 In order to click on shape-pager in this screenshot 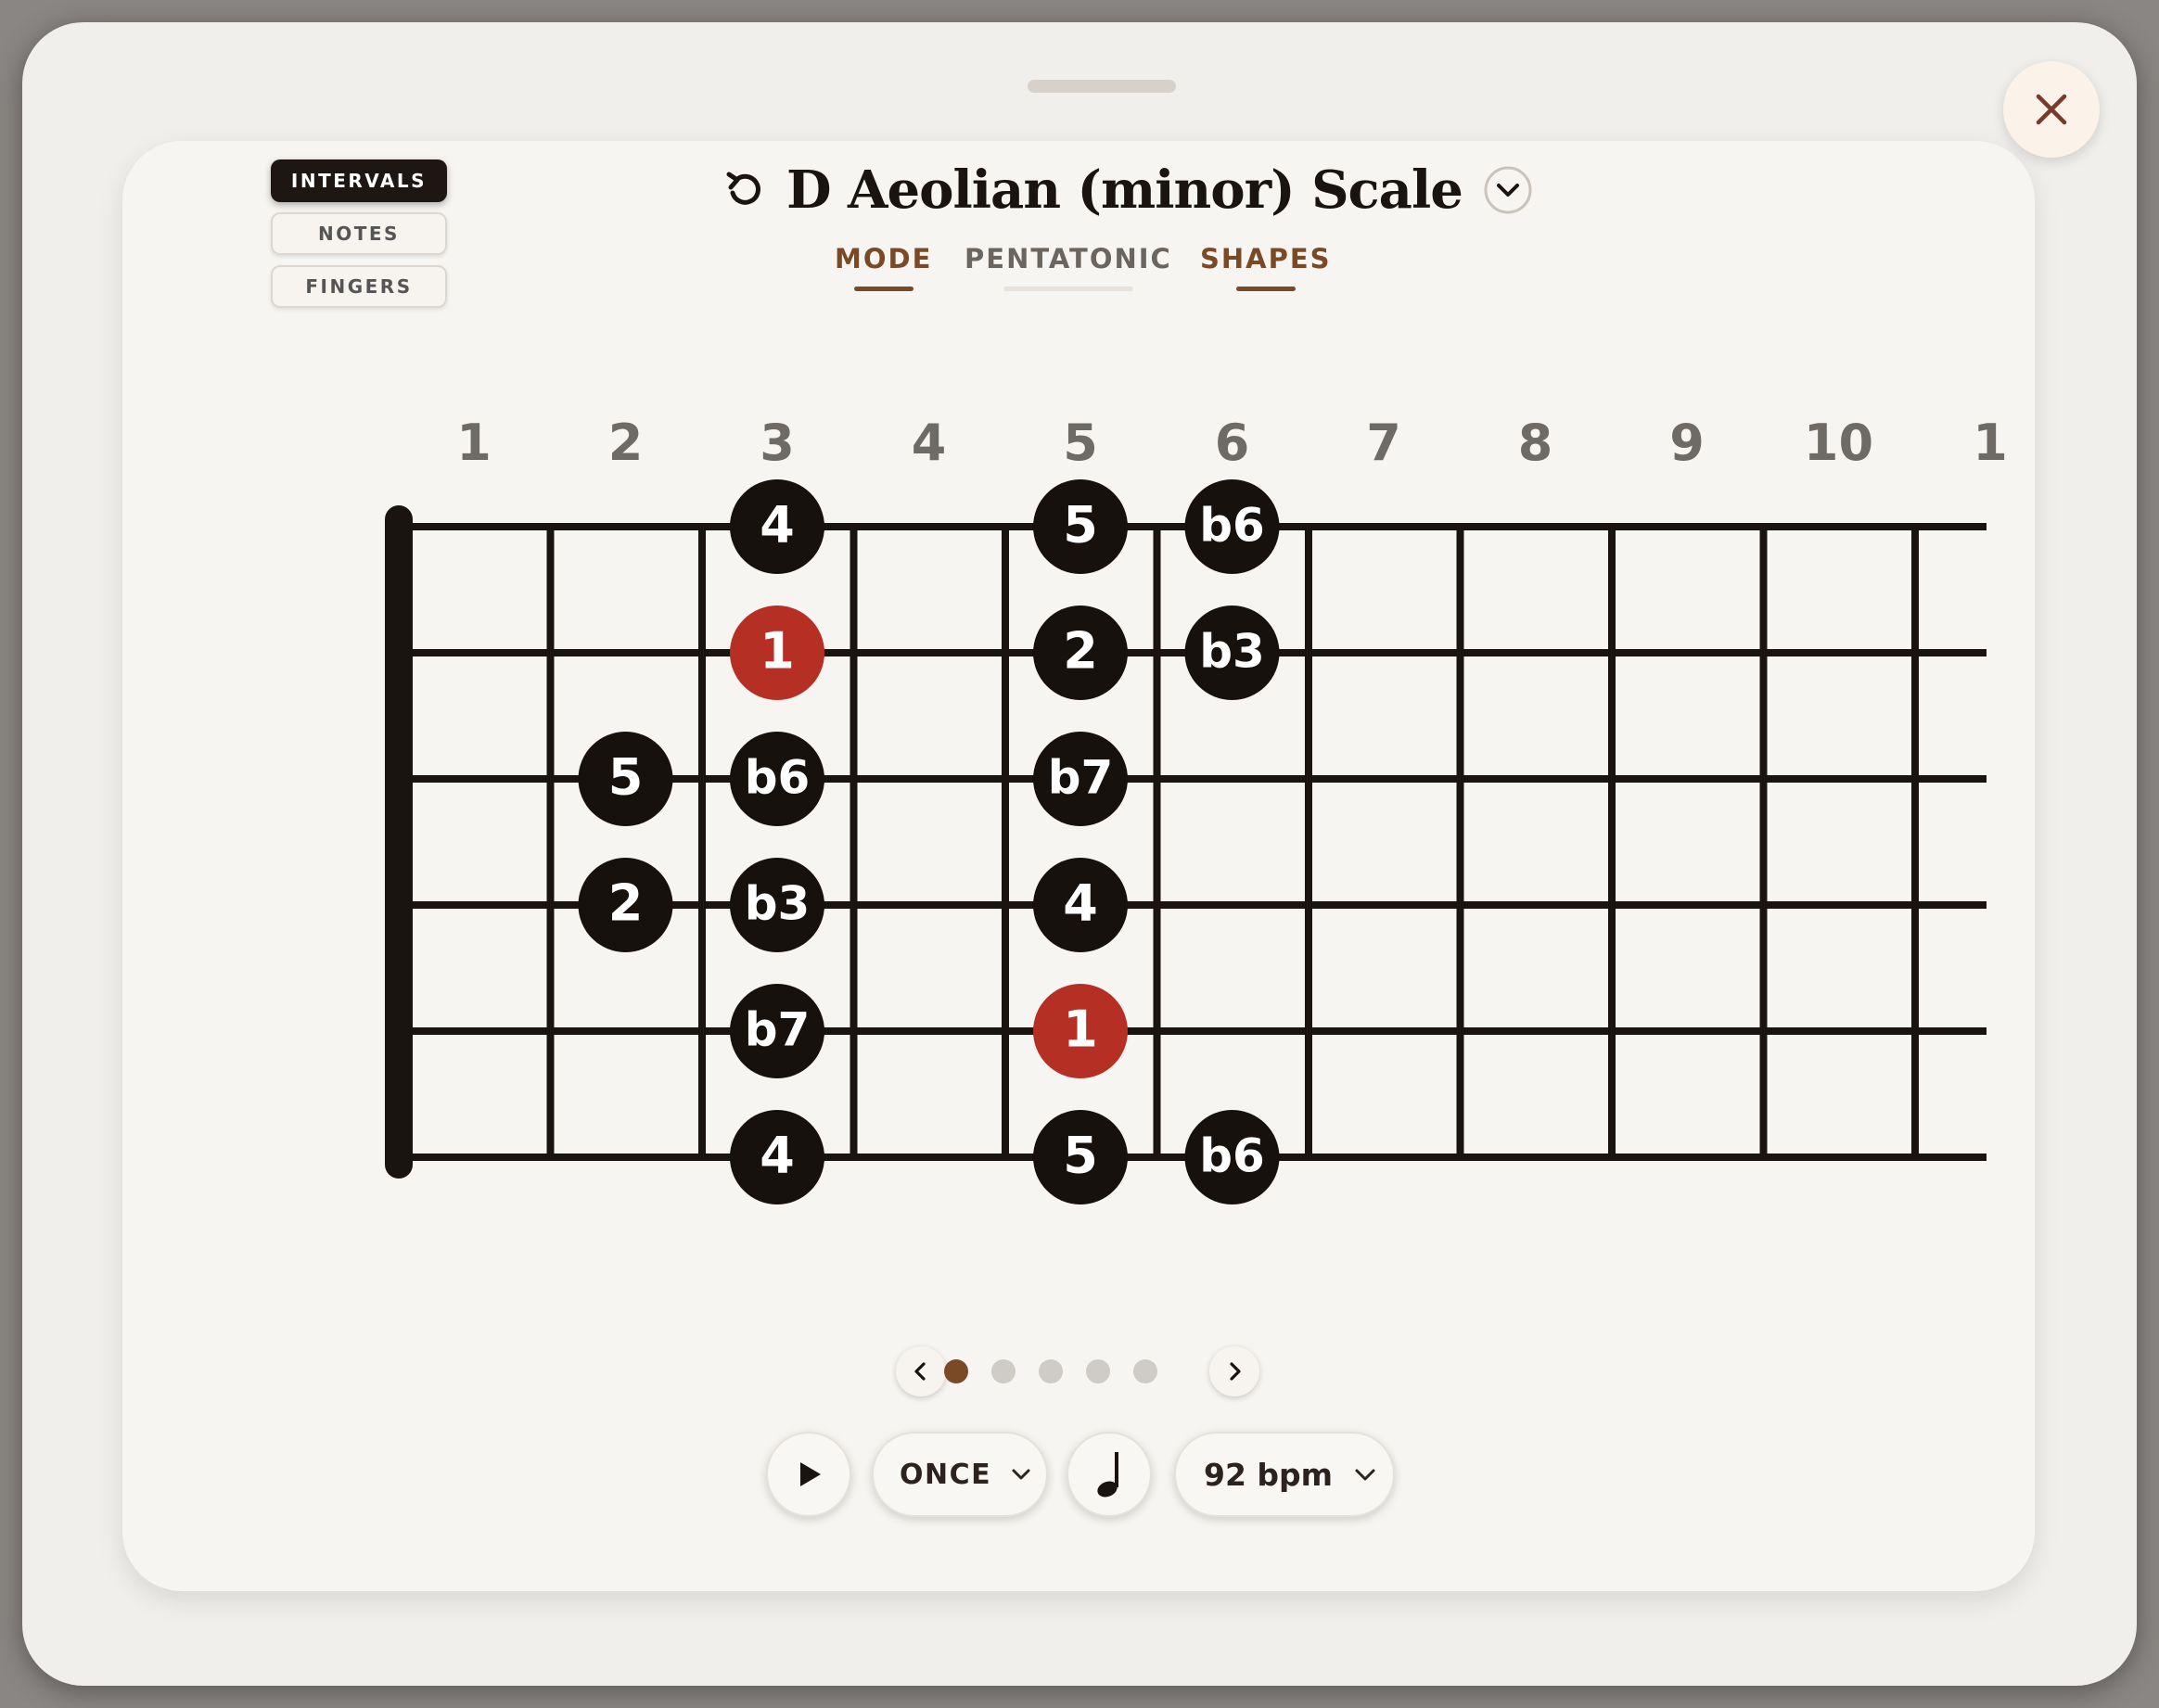, I will do `click(1078, 1370)`.